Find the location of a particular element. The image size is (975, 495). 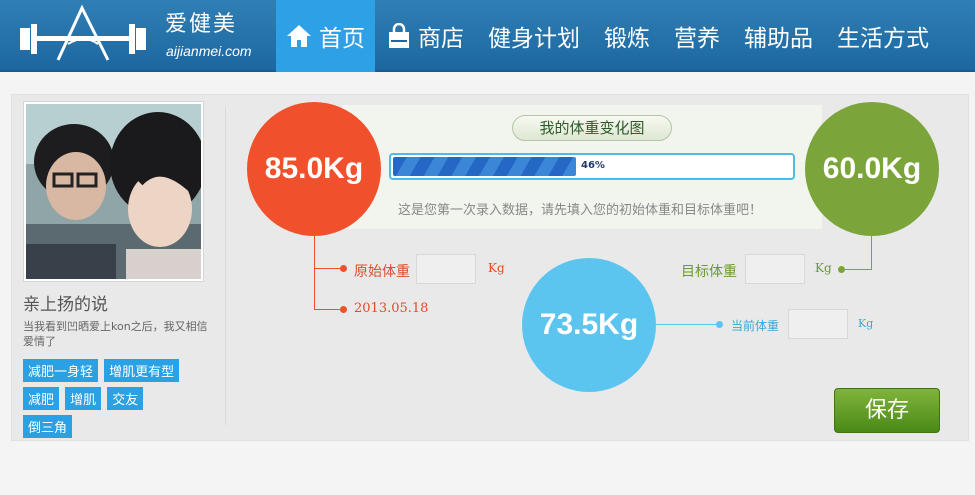

record-date: 2013.05.18 is located at coordinates (391, 308).